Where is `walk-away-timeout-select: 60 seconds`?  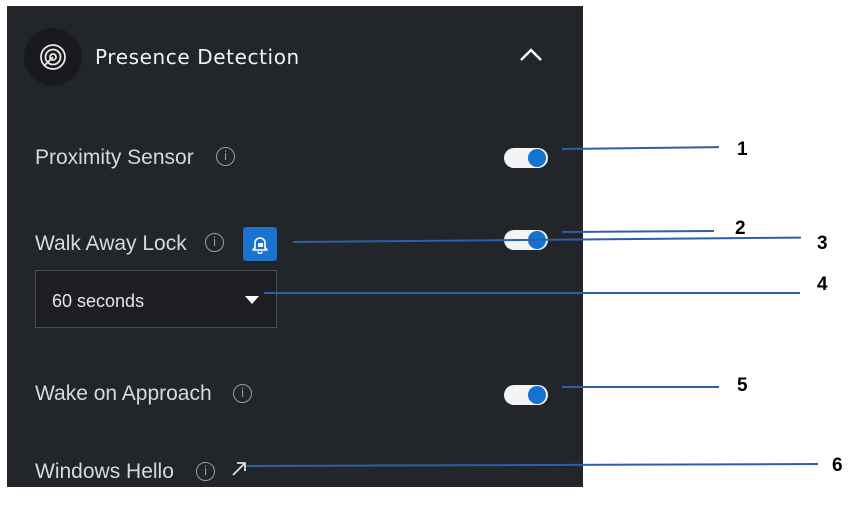 walk-away-timeout-select: 60 seconds is located at coordinates (156, 299).